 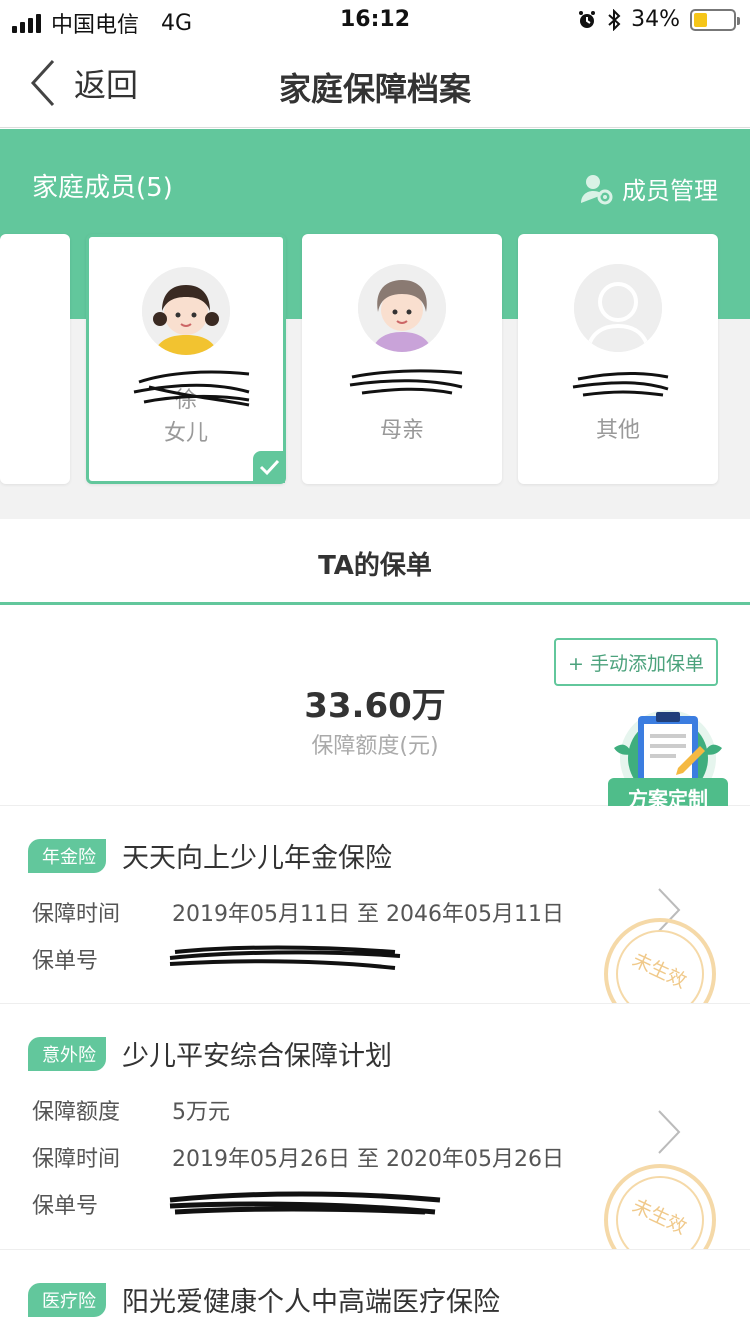 I want to click on family-title: 家庭成员(5), so click(x=102, y=188).